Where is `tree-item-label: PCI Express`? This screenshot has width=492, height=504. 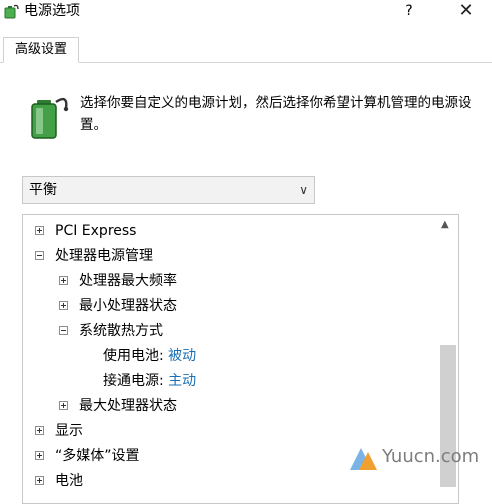
tree-item-label: PCI Express is located at coordinates (96, 231).